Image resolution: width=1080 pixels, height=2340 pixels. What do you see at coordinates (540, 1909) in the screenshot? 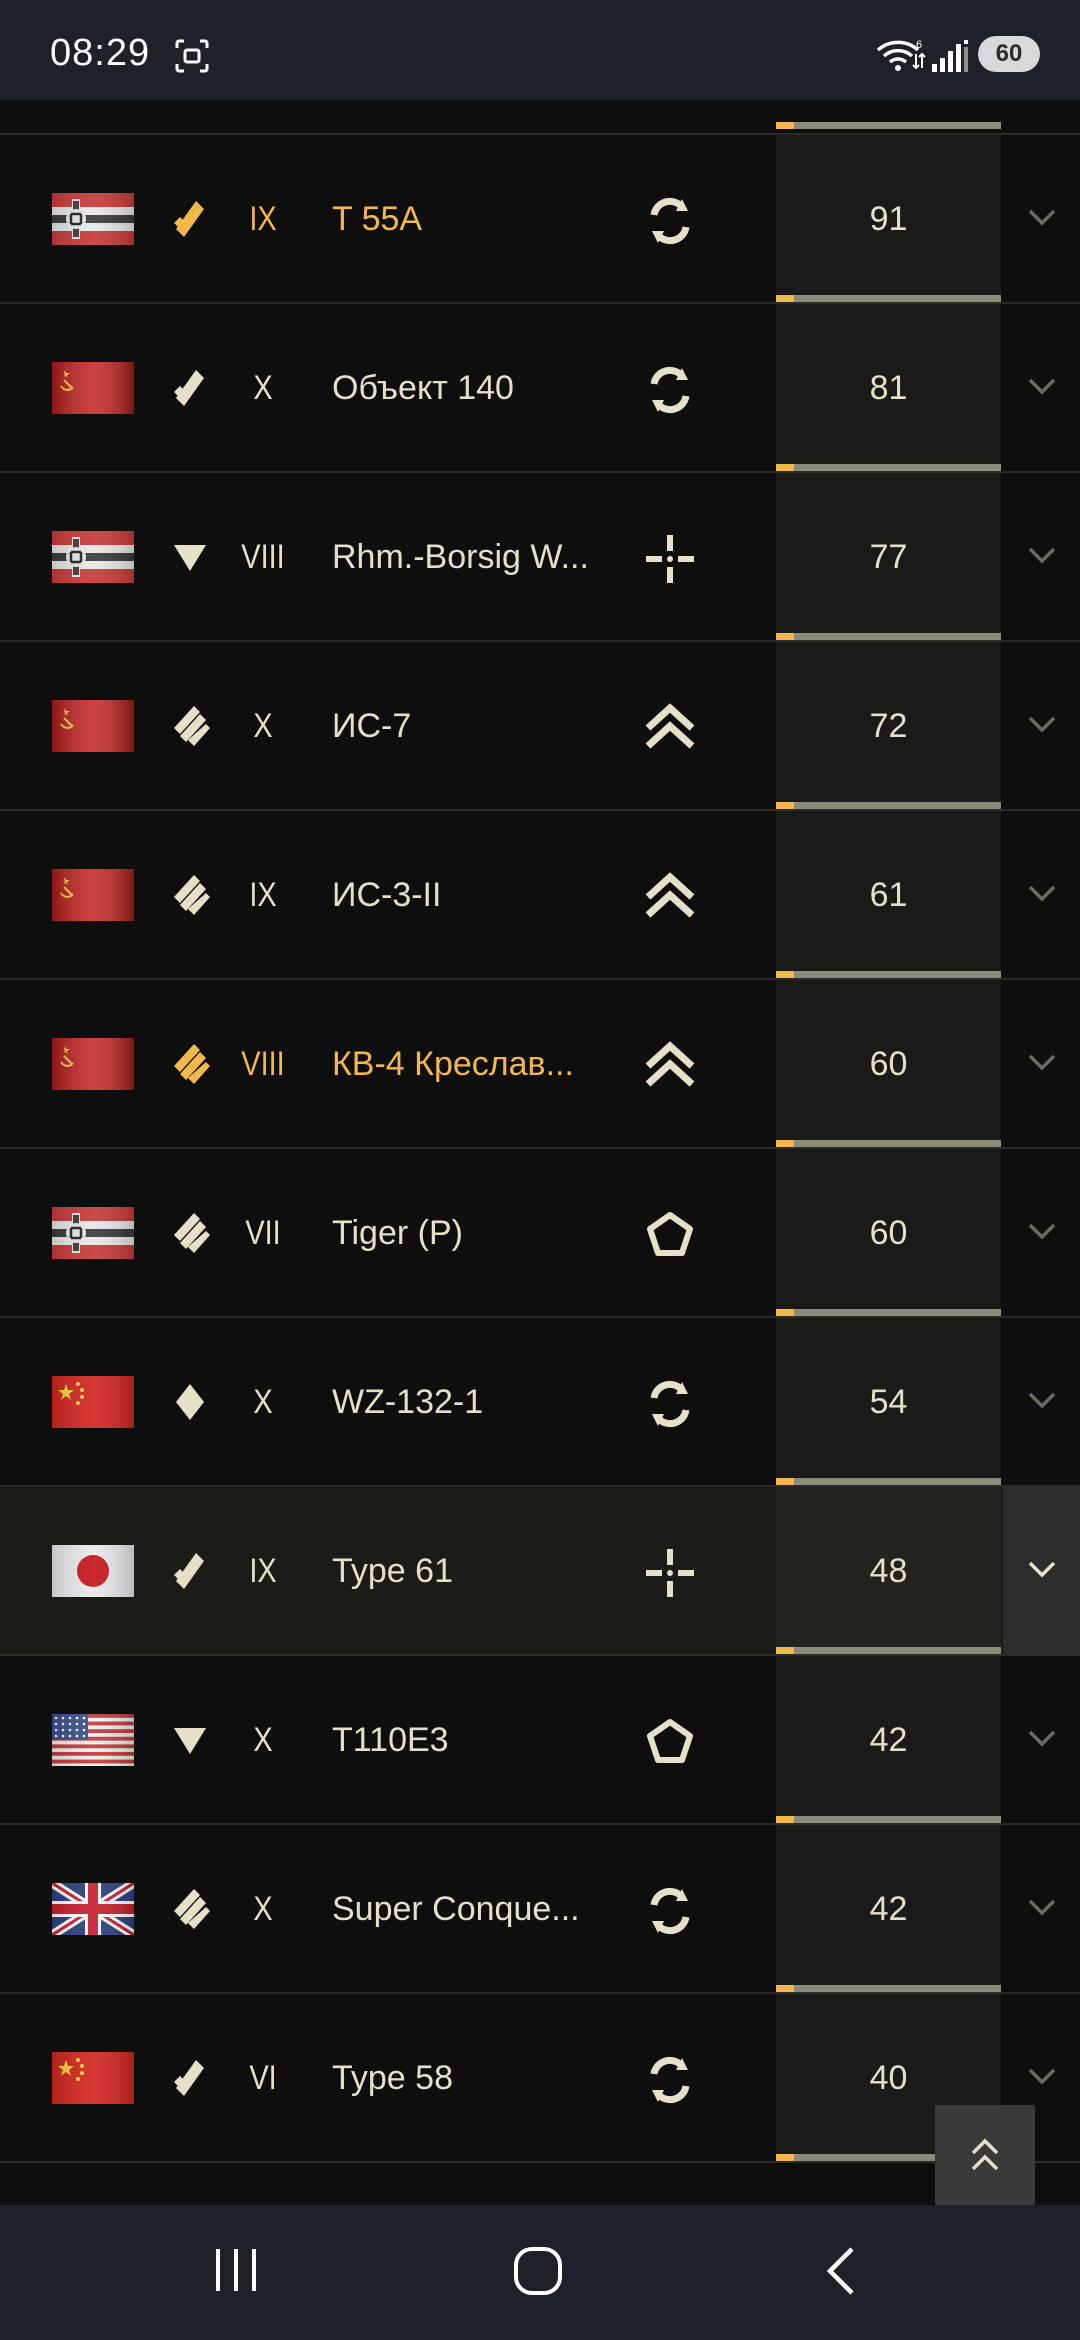
I see `table-row: X Super Conque... 42` at bounding box center [540, 1909].